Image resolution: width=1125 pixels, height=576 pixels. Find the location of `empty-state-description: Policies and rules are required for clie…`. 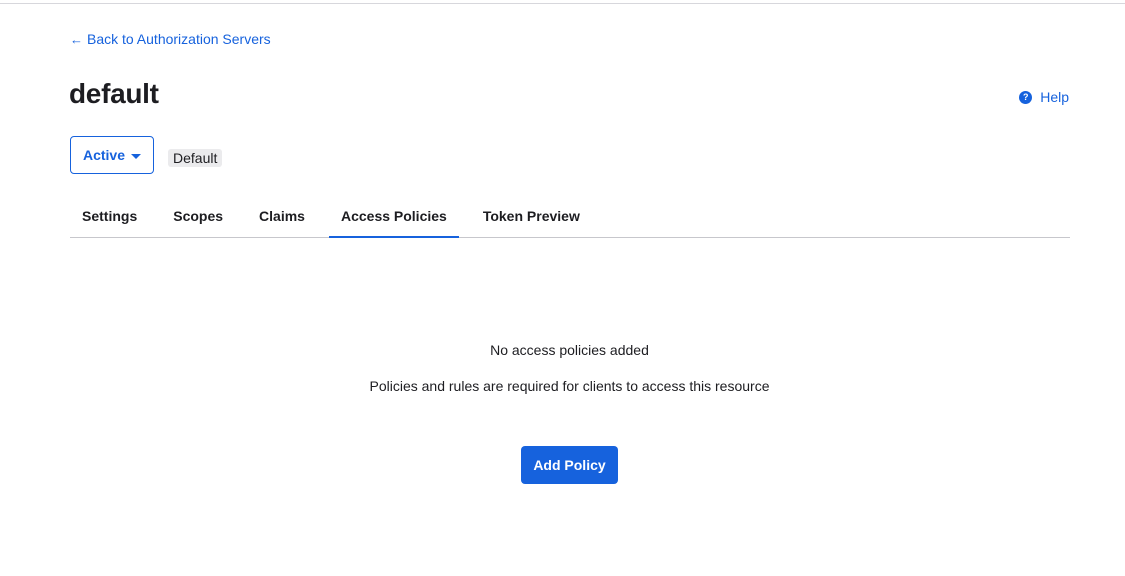

empty-state-description: Policies and rules are required for clie… is located at coordinates (569, 386).